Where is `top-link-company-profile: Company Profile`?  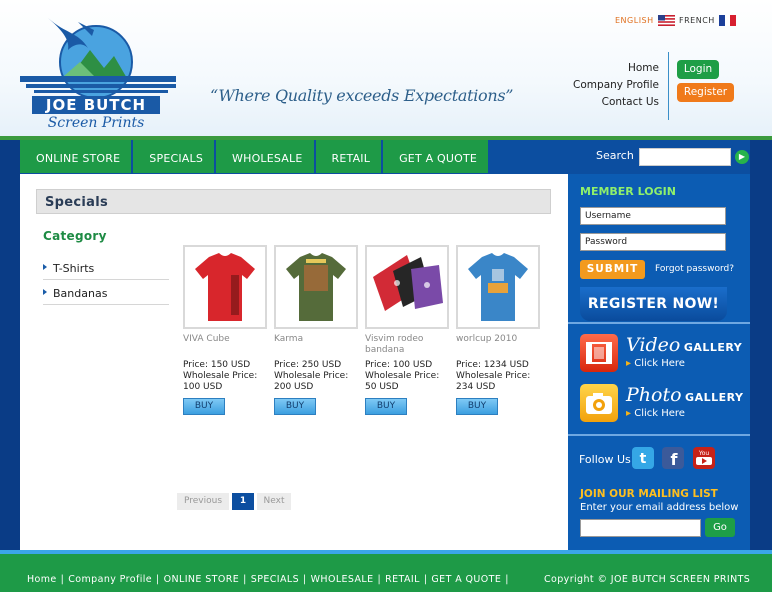 top-link-company-profile: Company Profile is located at coordinates (616, 85).